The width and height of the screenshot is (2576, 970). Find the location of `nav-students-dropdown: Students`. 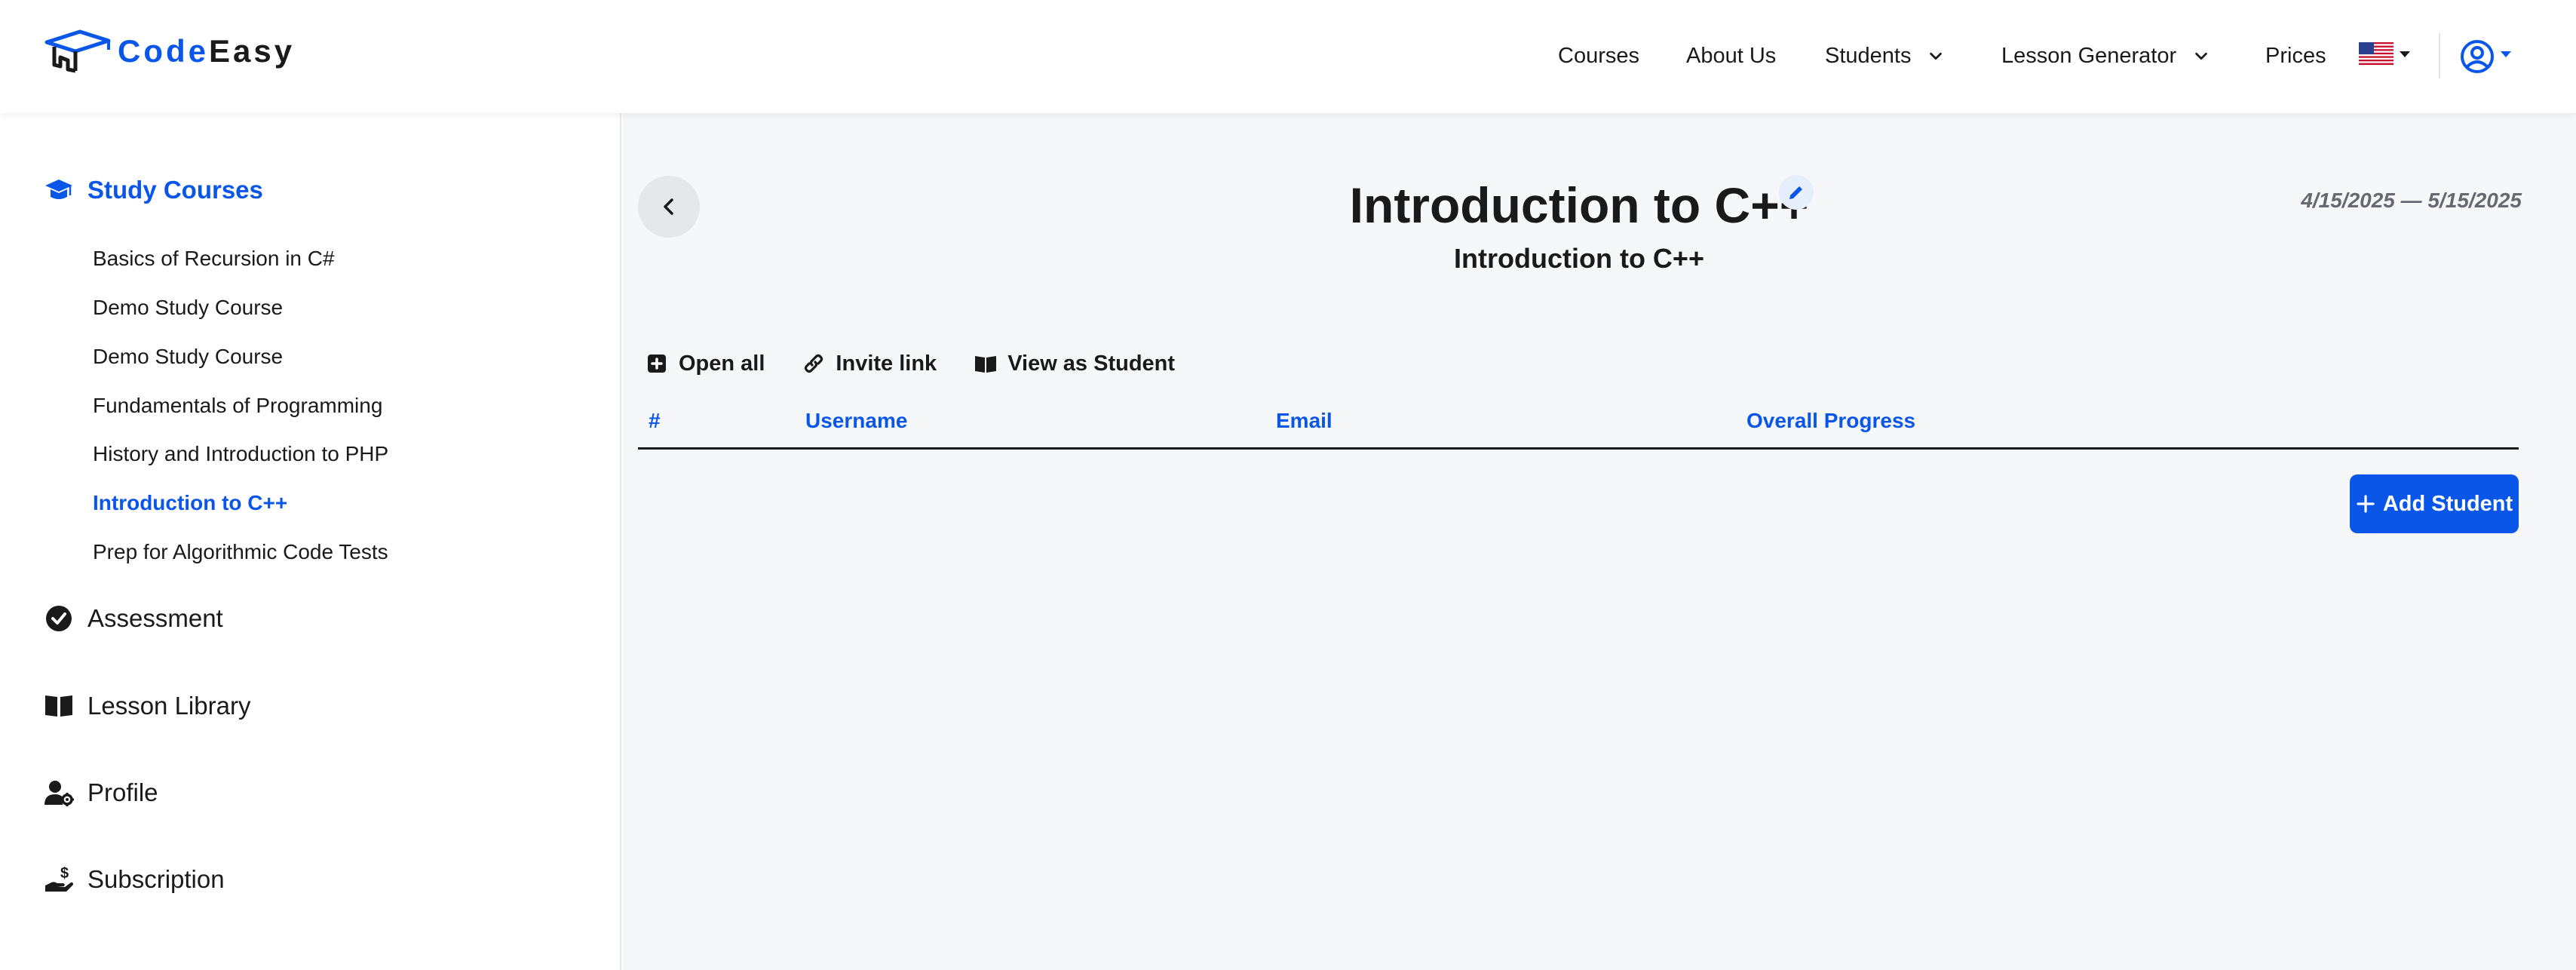

nav-students-dropdown: Students is located at coordinates (1884, 55).